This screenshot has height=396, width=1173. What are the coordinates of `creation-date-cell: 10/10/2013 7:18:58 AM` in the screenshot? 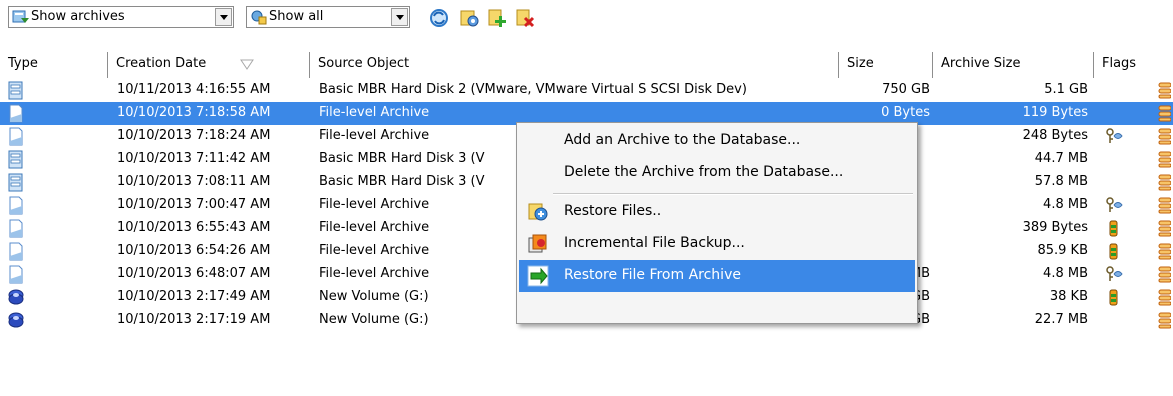 It's located at (194, 112).